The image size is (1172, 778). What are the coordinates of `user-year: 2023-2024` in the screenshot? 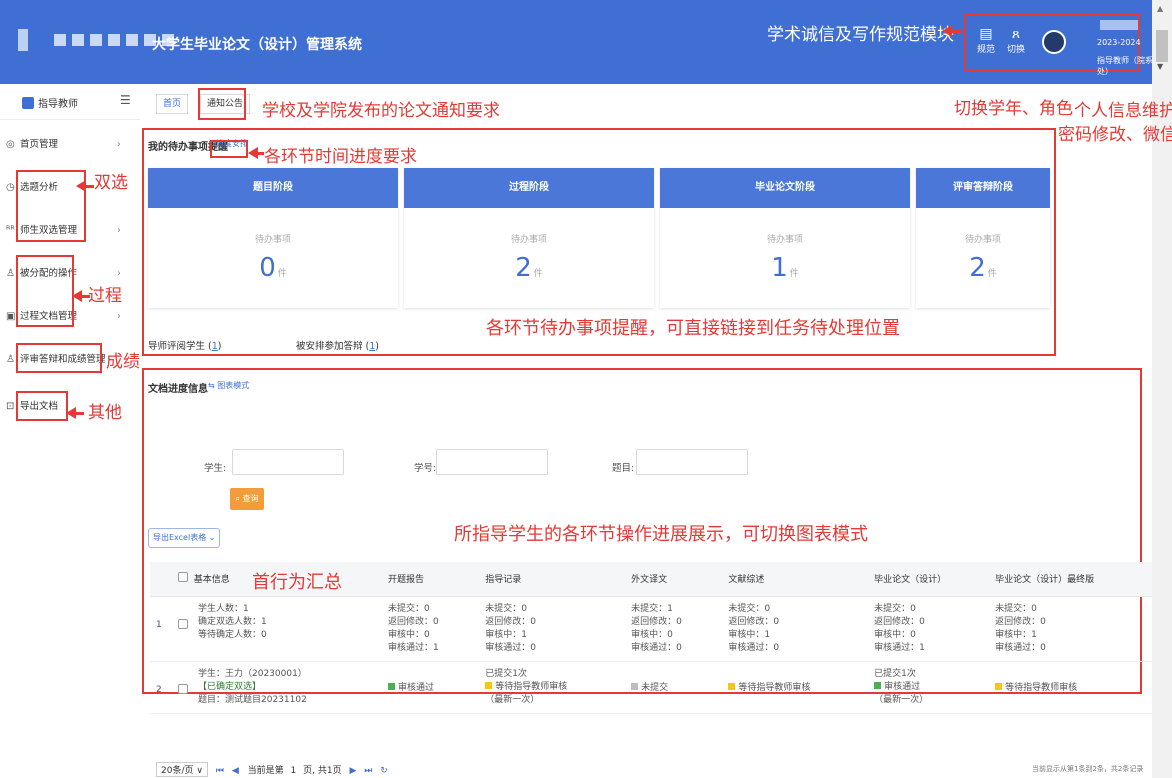 It's located at (1119, 42).